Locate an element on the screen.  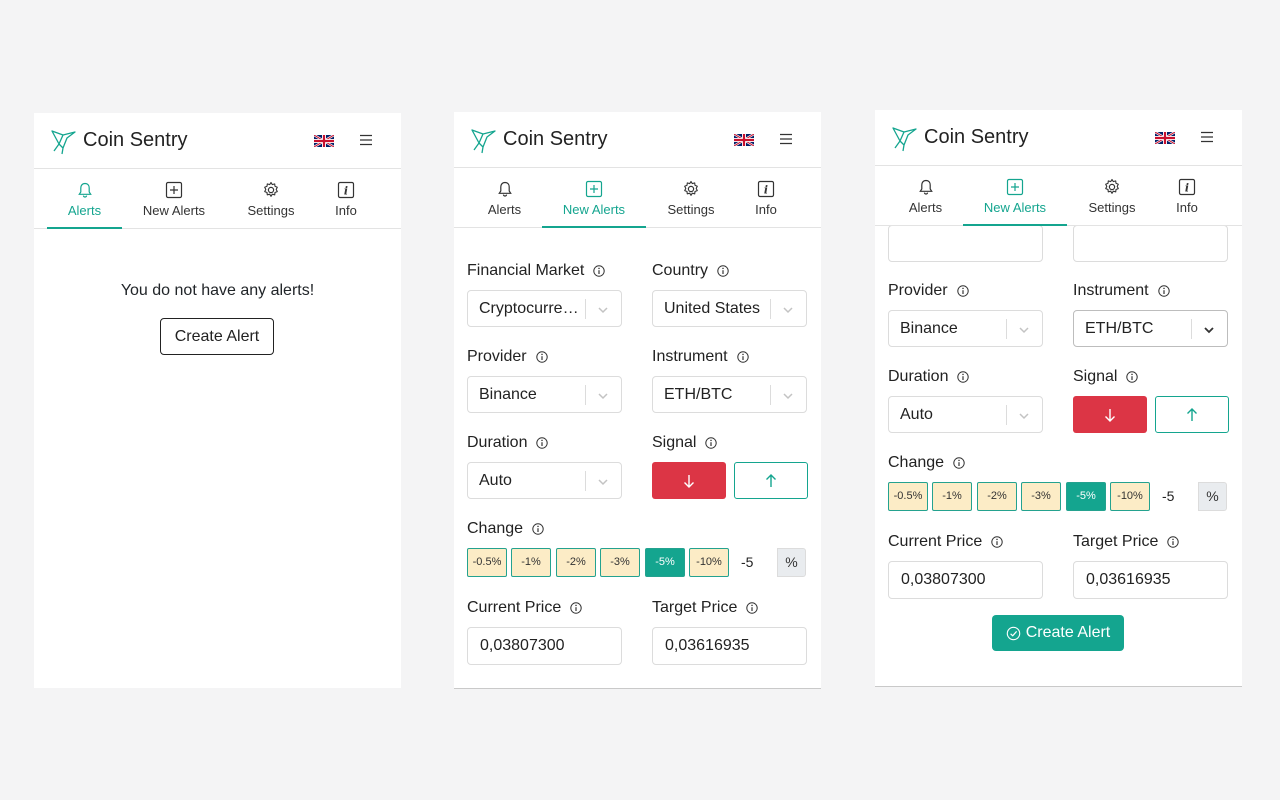
create-alert-button: Create Alert is located at coordinates (217, 336).